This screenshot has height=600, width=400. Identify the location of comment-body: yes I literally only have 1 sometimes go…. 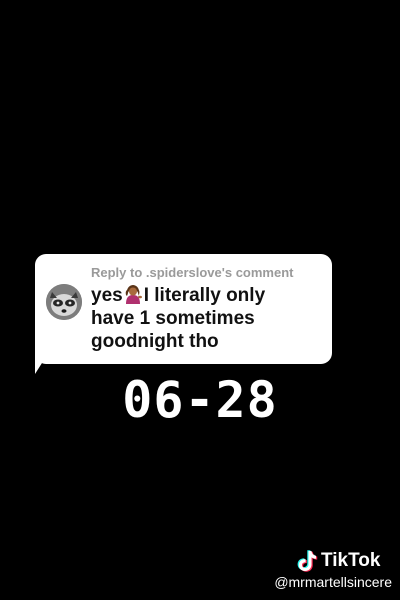
(208, 318).